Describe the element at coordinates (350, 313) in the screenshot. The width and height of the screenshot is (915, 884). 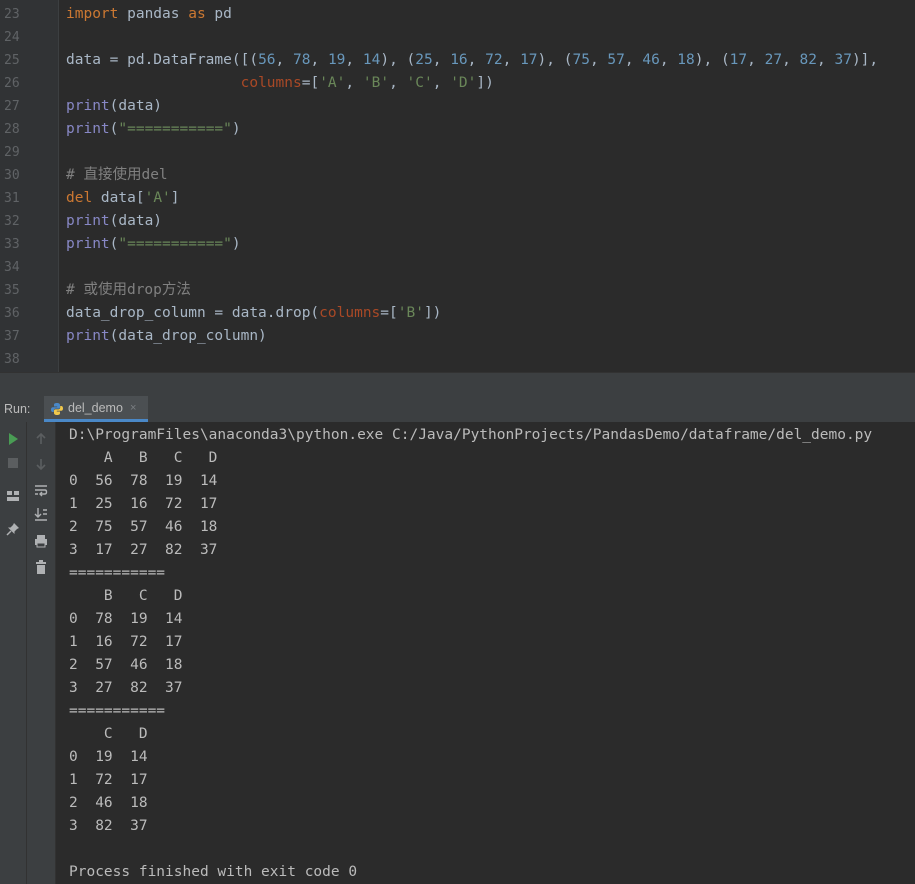
I see `code-token: columns` at that location.